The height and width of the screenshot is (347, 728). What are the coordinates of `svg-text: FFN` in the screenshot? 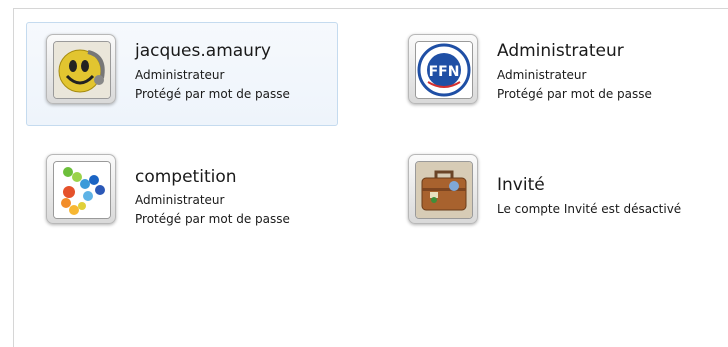 It's located at (444, 72).